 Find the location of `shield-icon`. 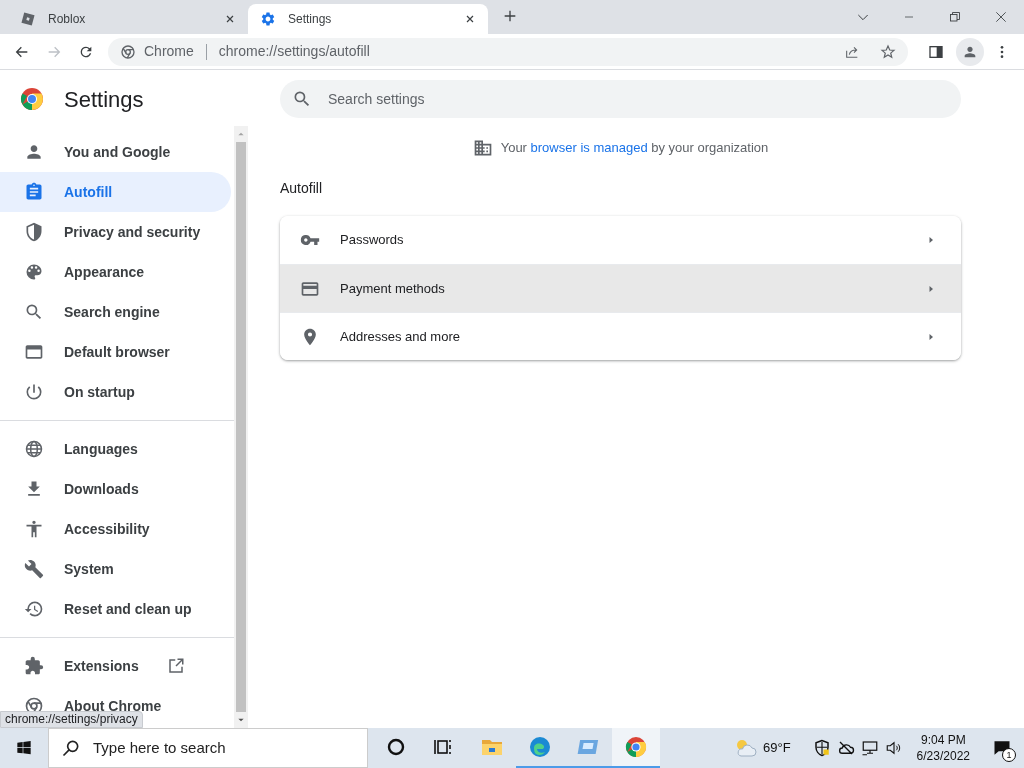

shield-icon is located at coordinates (34, 232).